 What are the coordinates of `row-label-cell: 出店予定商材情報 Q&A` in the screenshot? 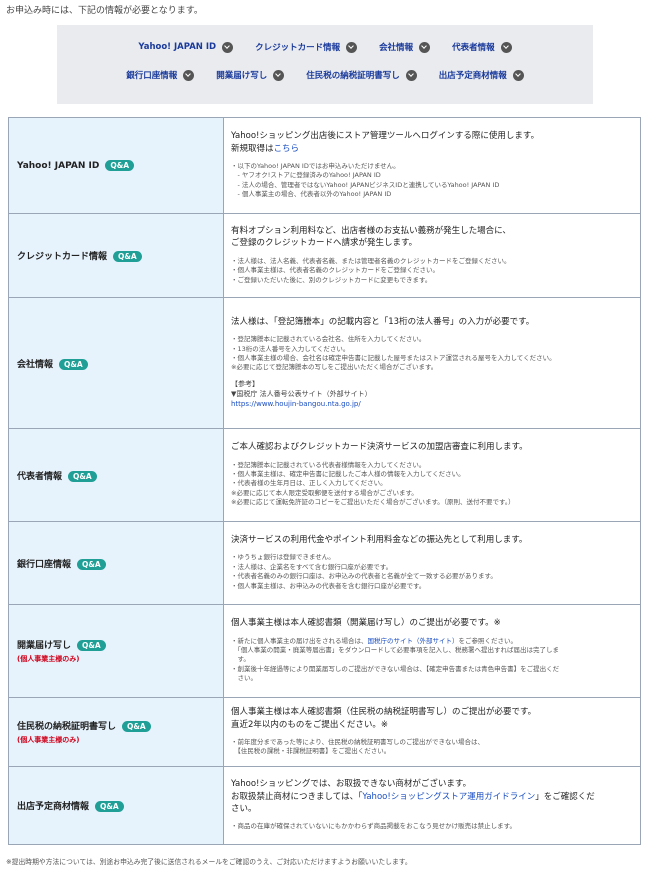 It's located at (116, 805).